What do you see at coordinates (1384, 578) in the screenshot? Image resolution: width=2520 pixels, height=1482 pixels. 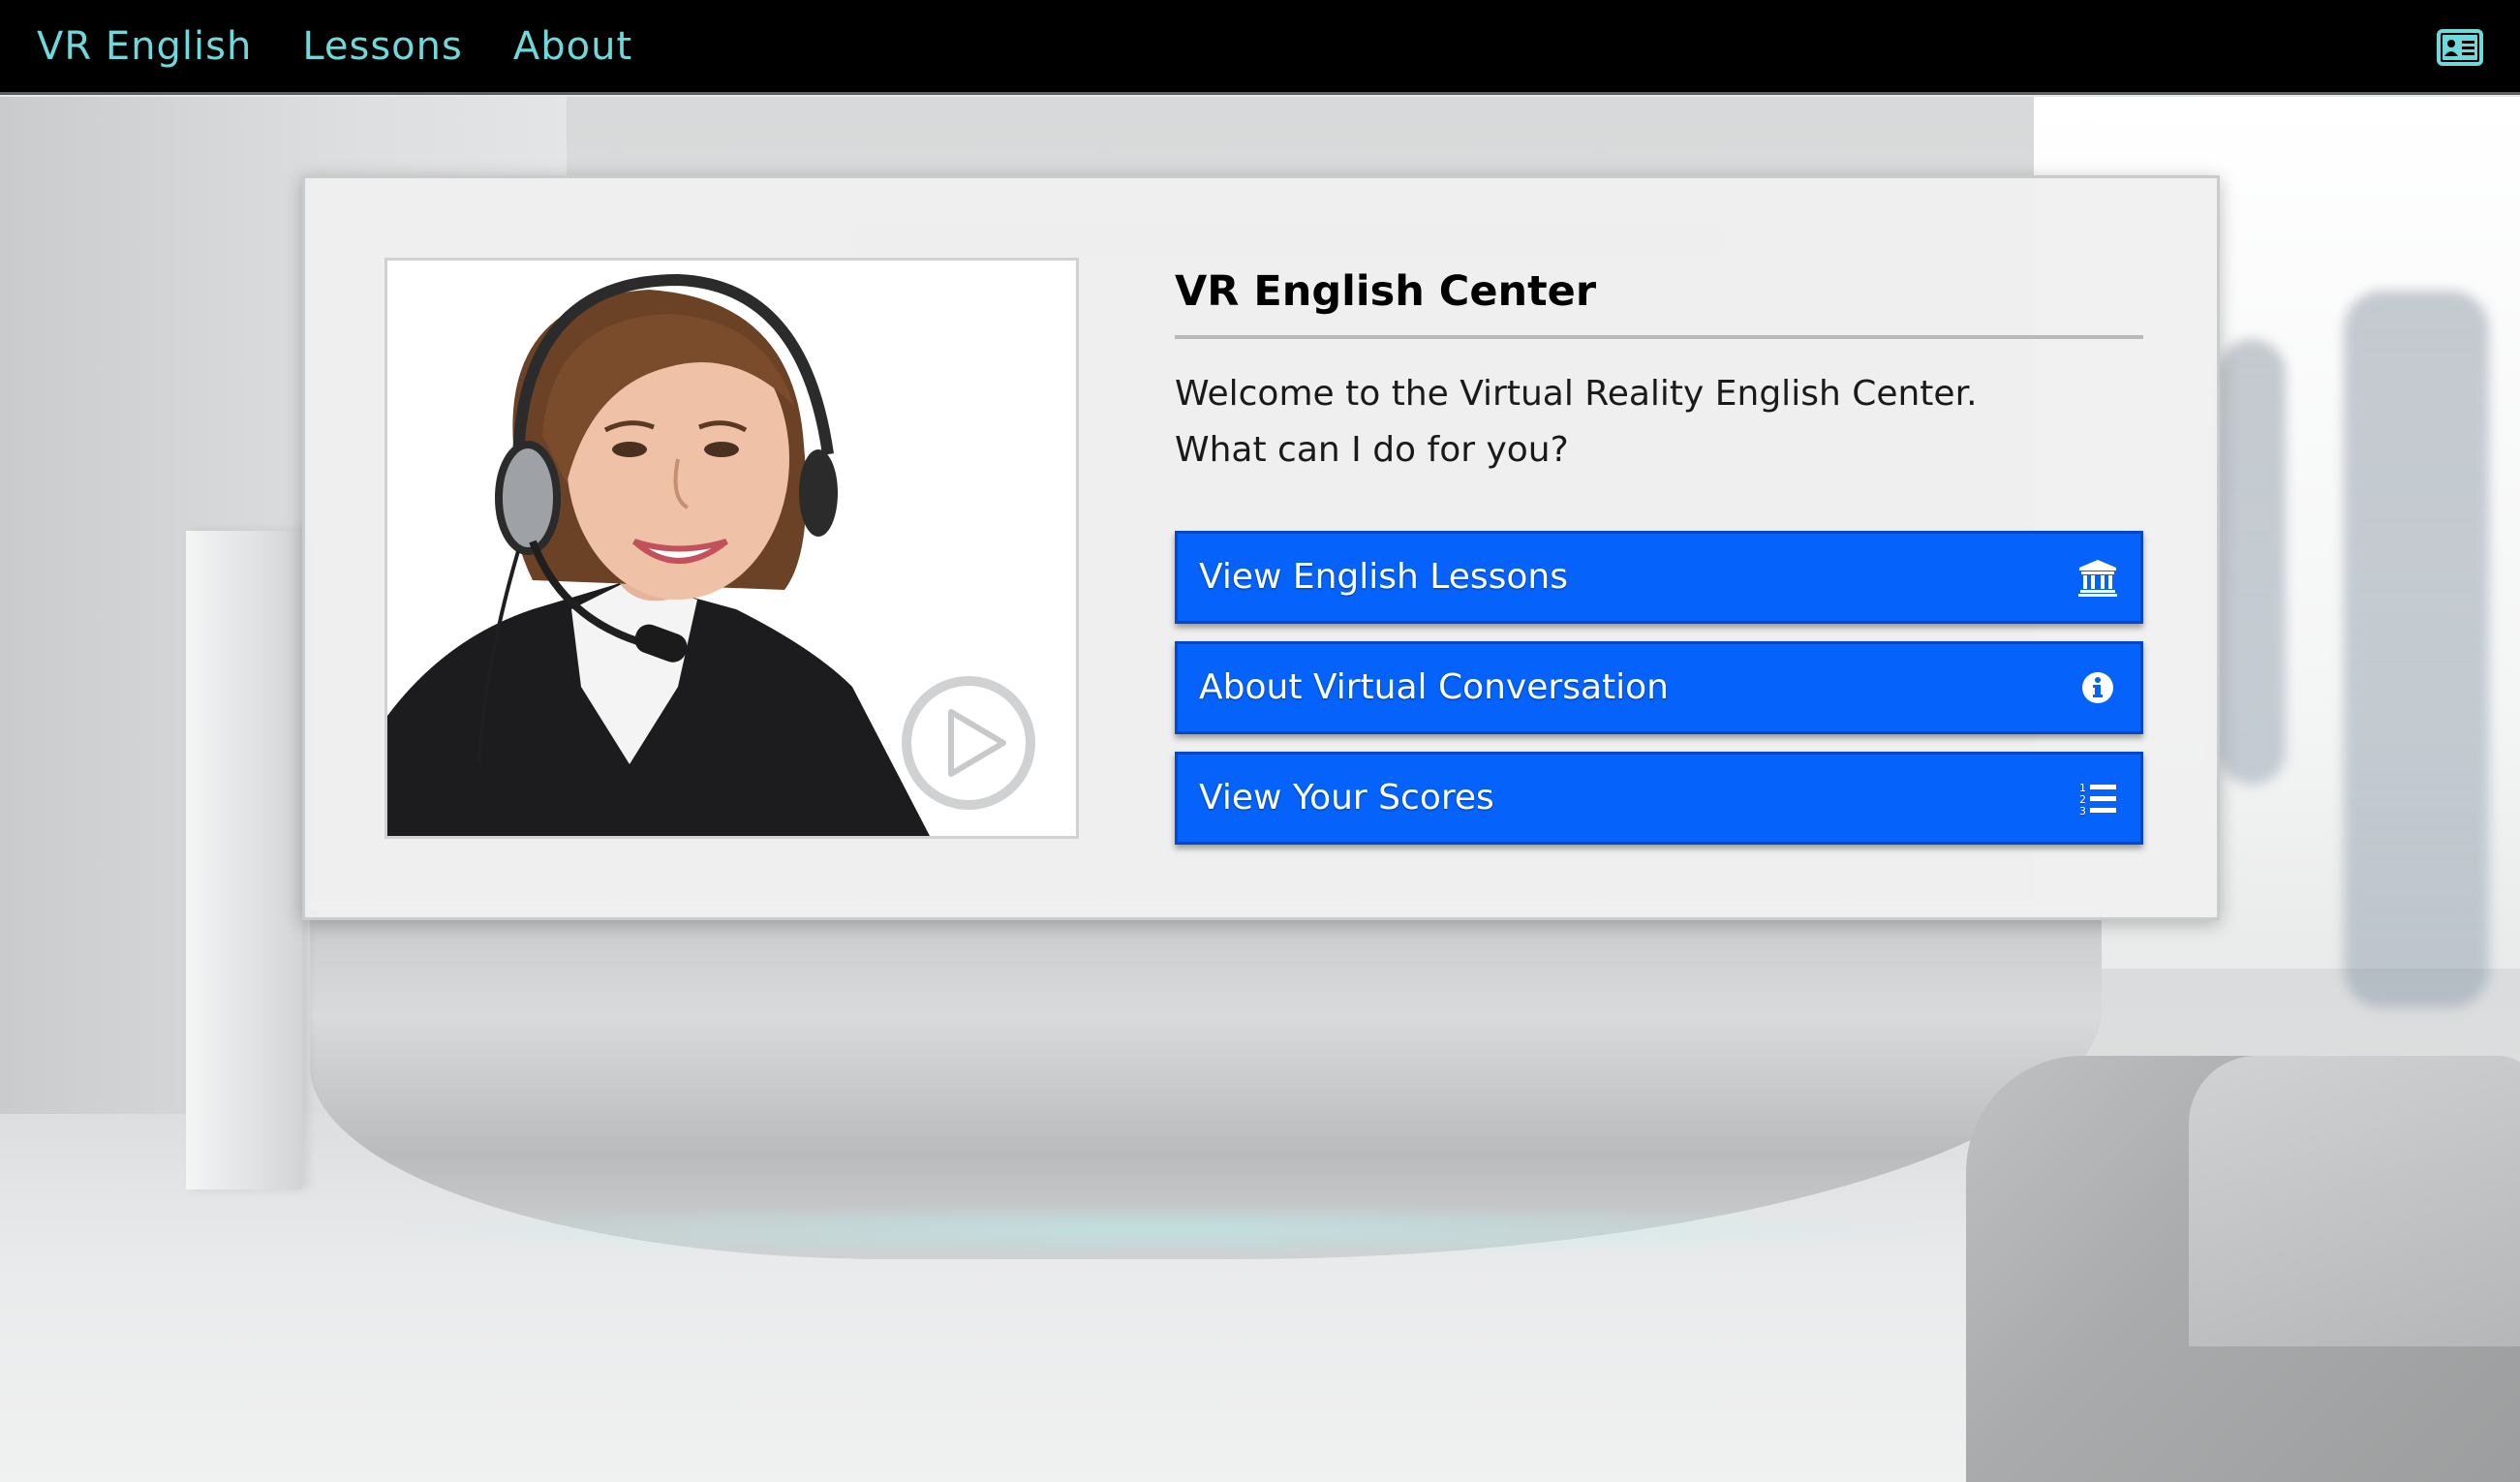 I see `view-english-lessons-label: View English Lessons` at bounding box center [1384, 578].